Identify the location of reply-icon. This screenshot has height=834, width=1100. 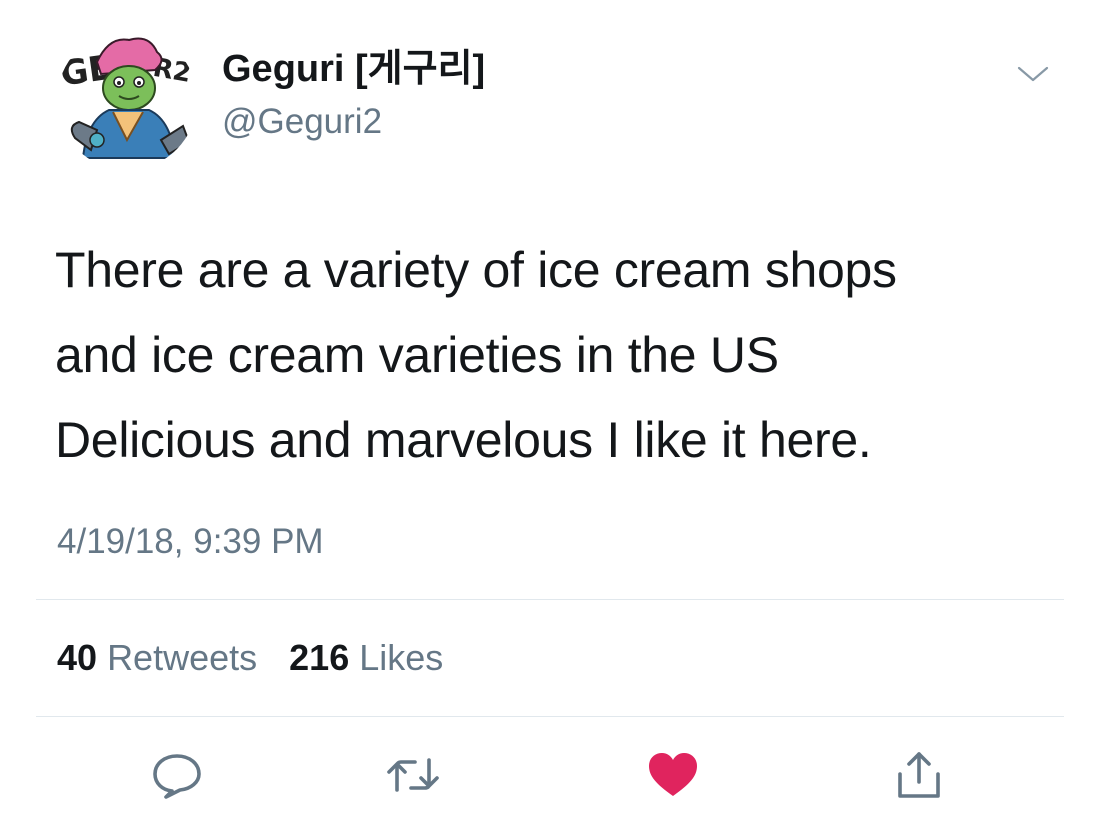
(177, 775).